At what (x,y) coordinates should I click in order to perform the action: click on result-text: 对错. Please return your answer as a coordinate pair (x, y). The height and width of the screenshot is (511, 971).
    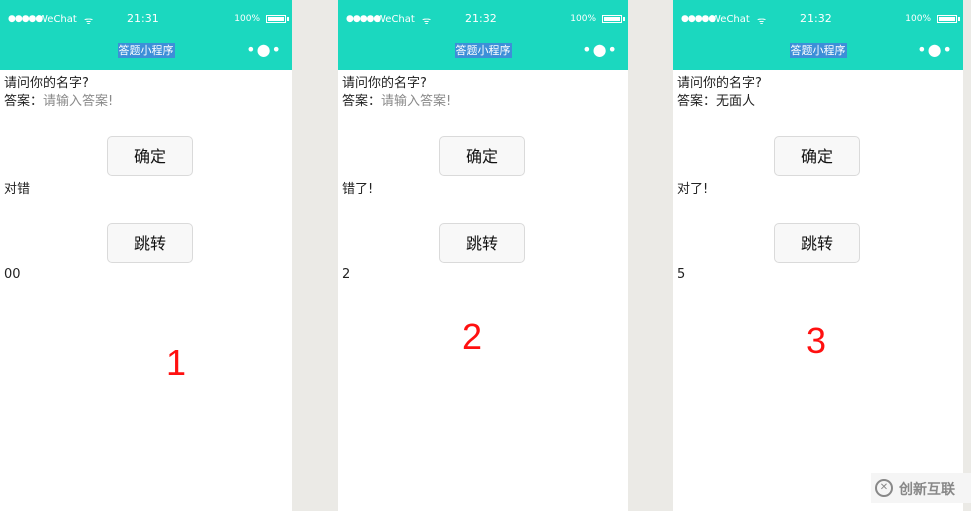
    Looking at the image, I should click on (17, 189).